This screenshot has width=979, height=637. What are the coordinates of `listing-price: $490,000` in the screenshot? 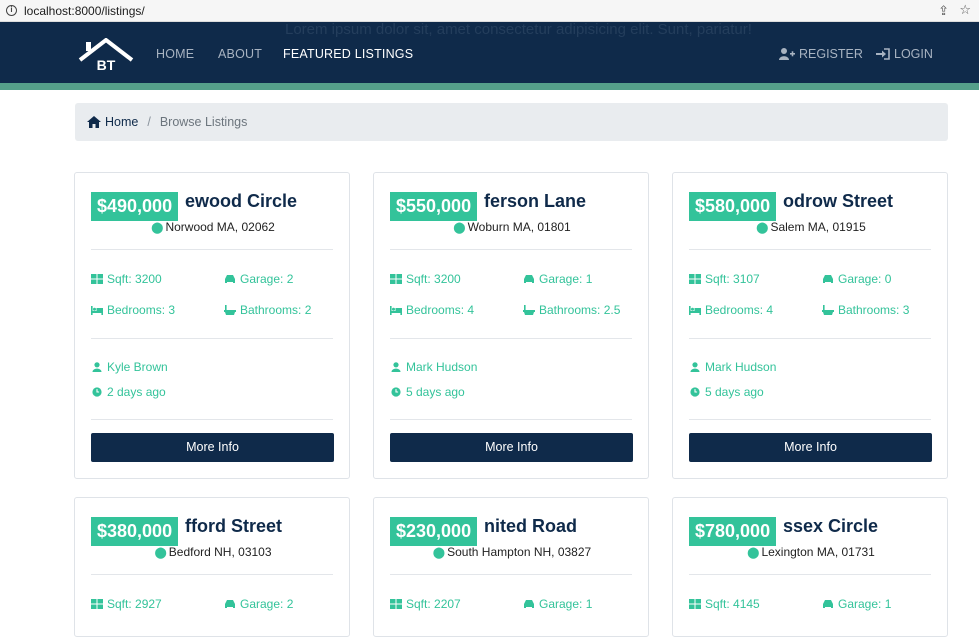 It's located at (135, 206).